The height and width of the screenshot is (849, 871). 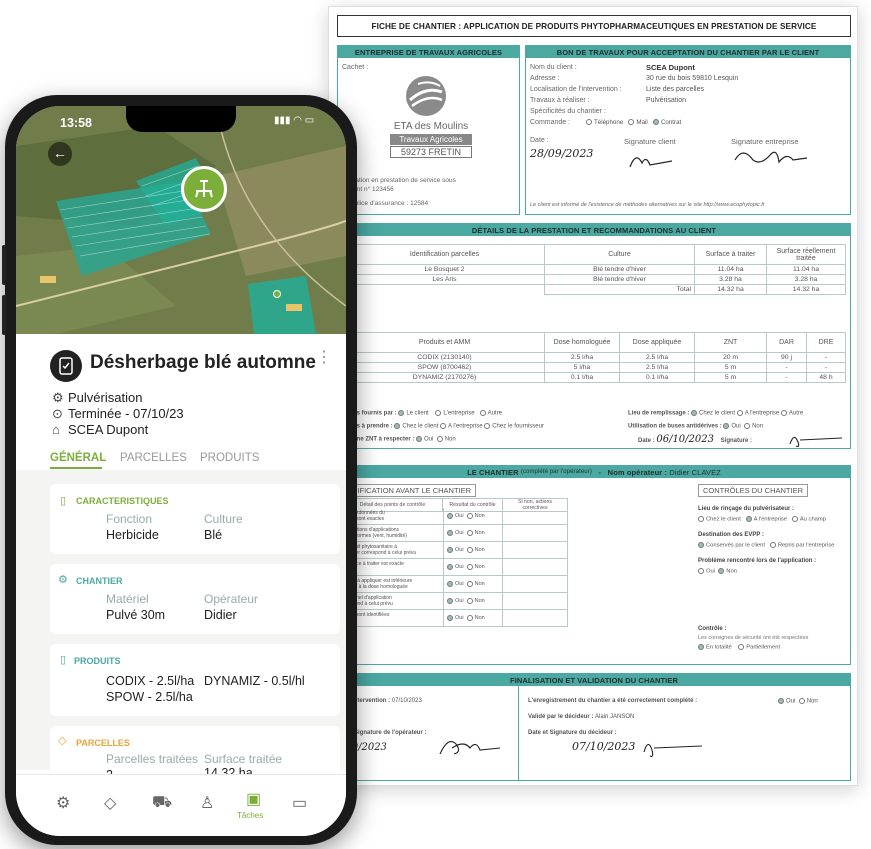 I want to click on table-cell: 3.28 ha, so click(x=730, y=279).